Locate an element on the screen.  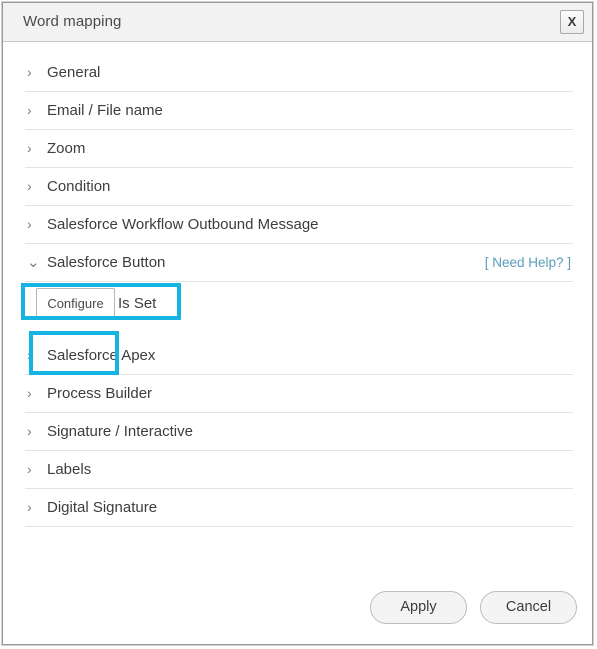
accordion-item-process-builder: › Process Builder is located at coordinates (299, 394).